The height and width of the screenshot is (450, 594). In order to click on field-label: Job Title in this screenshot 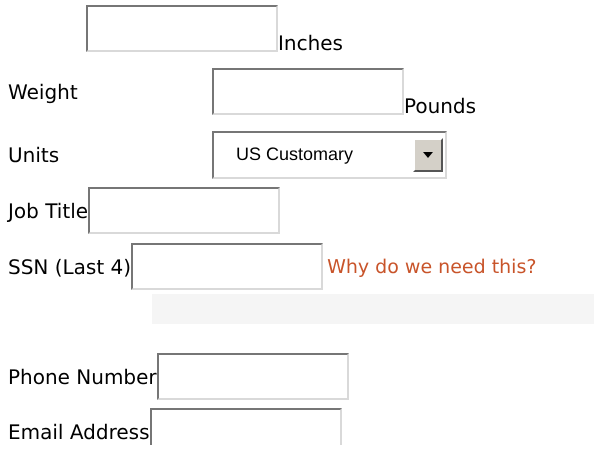, I will do `click(48, 210)`.